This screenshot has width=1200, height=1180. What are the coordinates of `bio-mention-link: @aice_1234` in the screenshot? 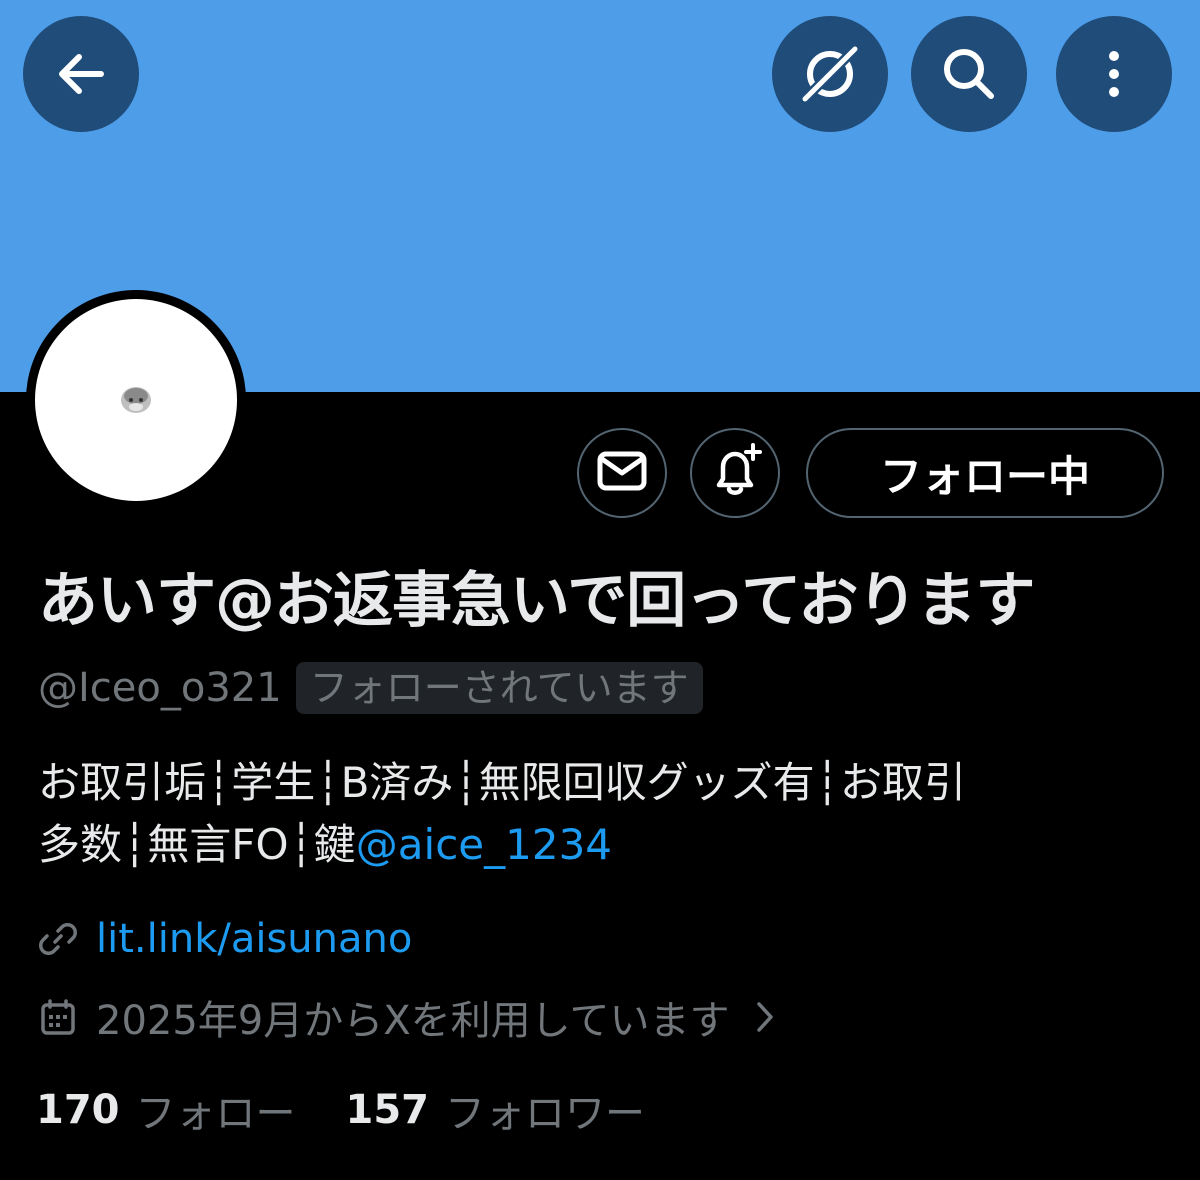 It's located at (484, 844).